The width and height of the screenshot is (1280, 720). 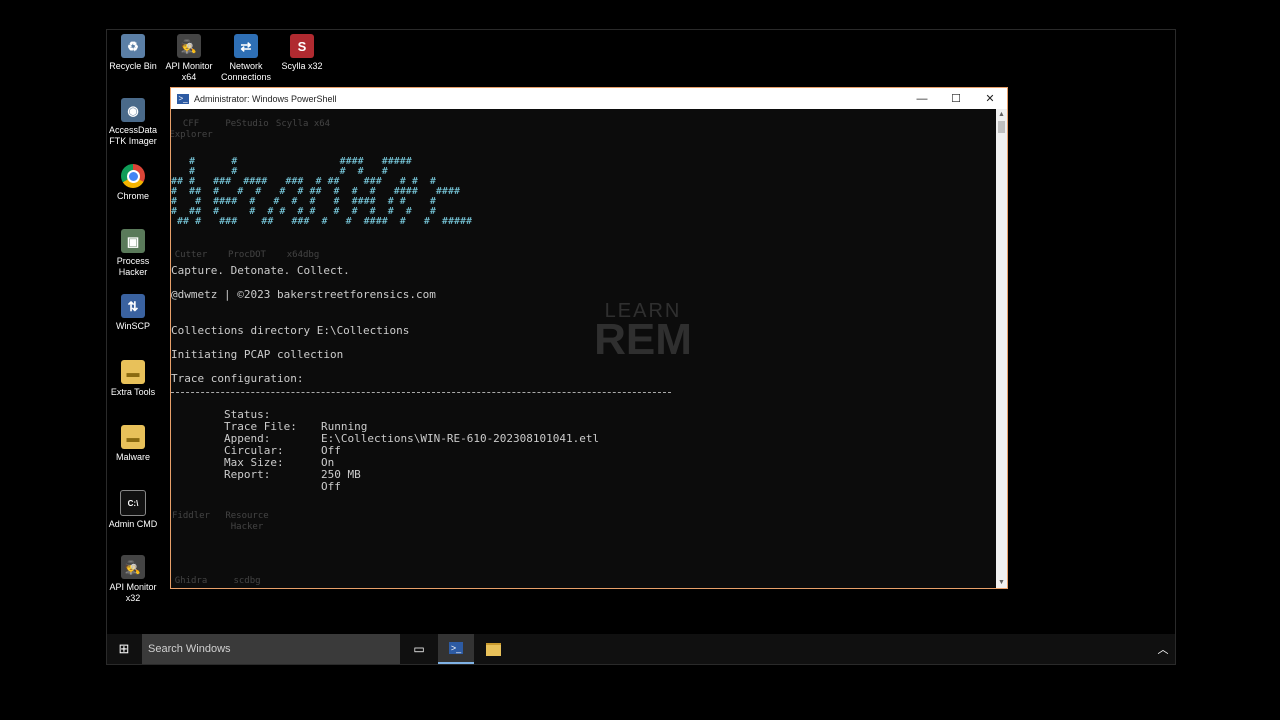 What do you see at coordinates (260, 270) in the screenshot?
I see `console-tagline: Capture. Detonate. Collect.` at bounding box center [260, 270].